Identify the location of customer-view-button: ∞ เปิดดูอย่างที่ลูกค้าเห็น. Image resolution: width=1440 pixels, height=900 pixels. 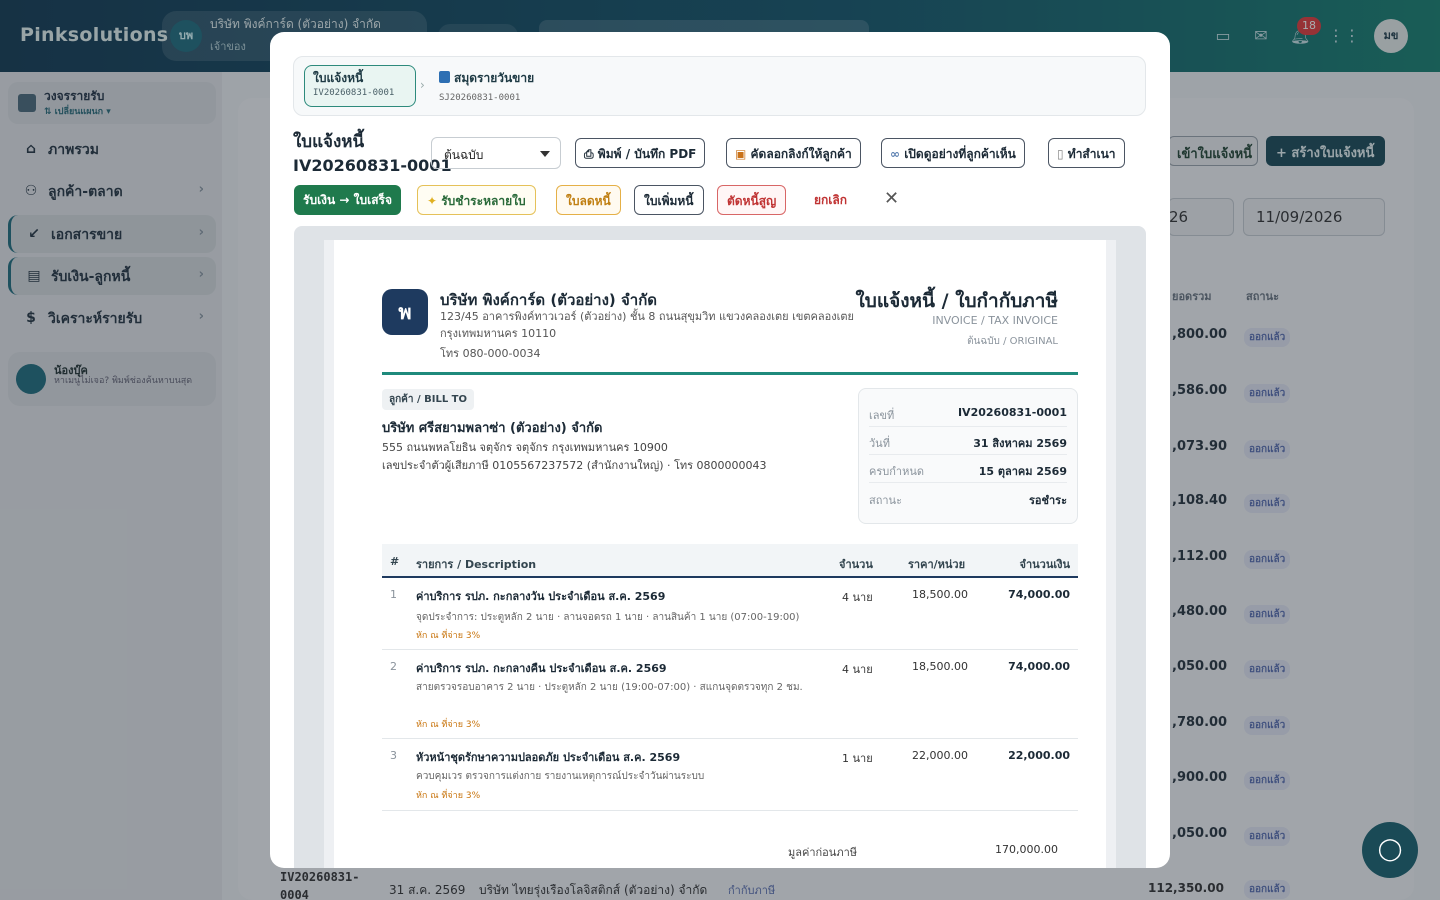
(953, 153).